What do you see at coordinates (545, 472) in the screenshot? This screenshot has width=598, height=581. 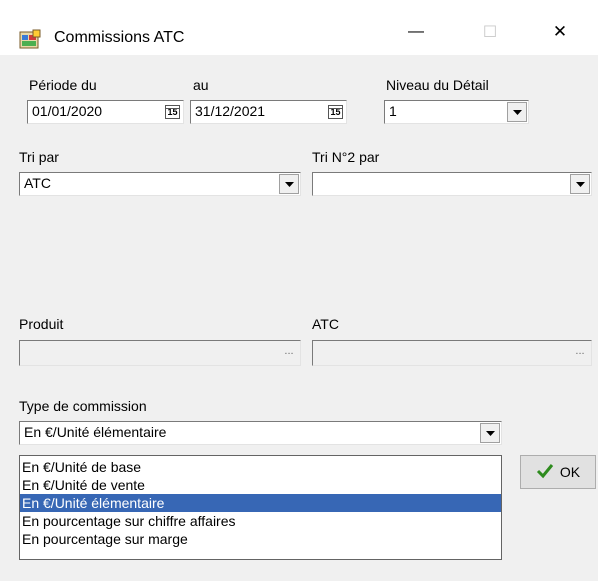 I see `check-icon` at bounding box center [545, 472].